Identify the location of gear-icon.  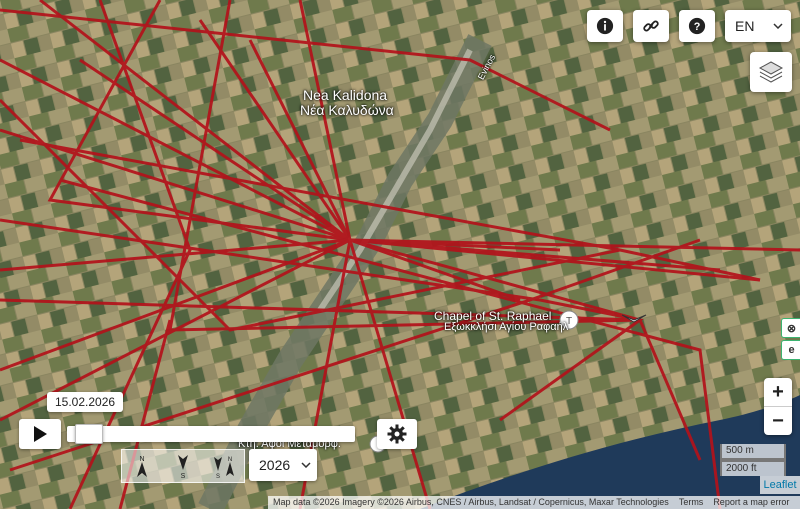
(397, 434).